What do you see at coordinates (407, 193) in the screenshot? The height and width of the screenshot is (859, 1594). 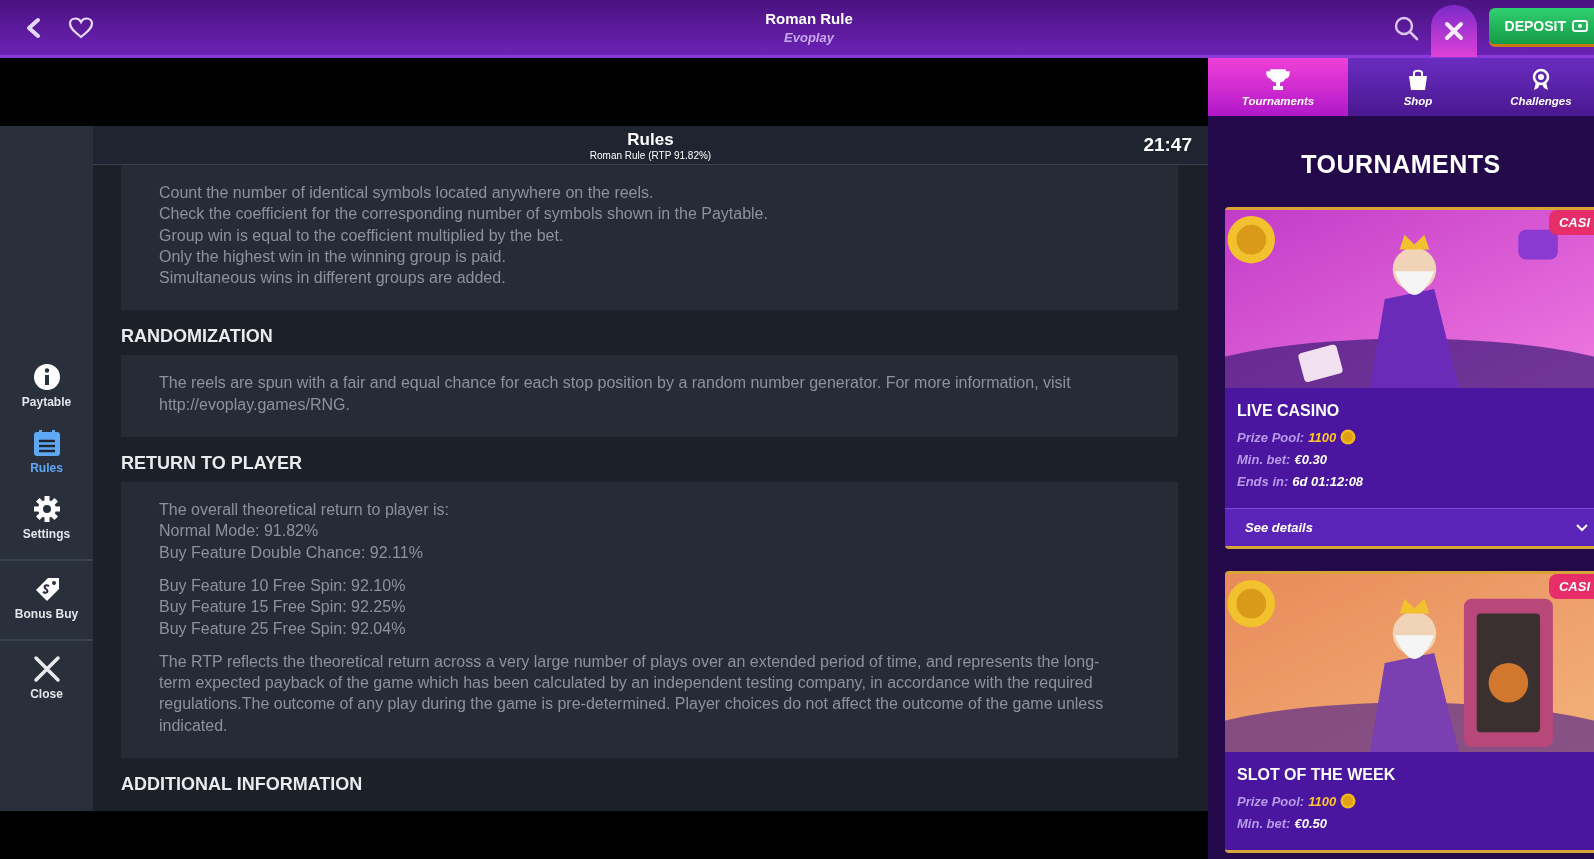 I see `rule-text: Count the number of identical symbols located anywhere on the reels.` at bounding box center [407, 193].